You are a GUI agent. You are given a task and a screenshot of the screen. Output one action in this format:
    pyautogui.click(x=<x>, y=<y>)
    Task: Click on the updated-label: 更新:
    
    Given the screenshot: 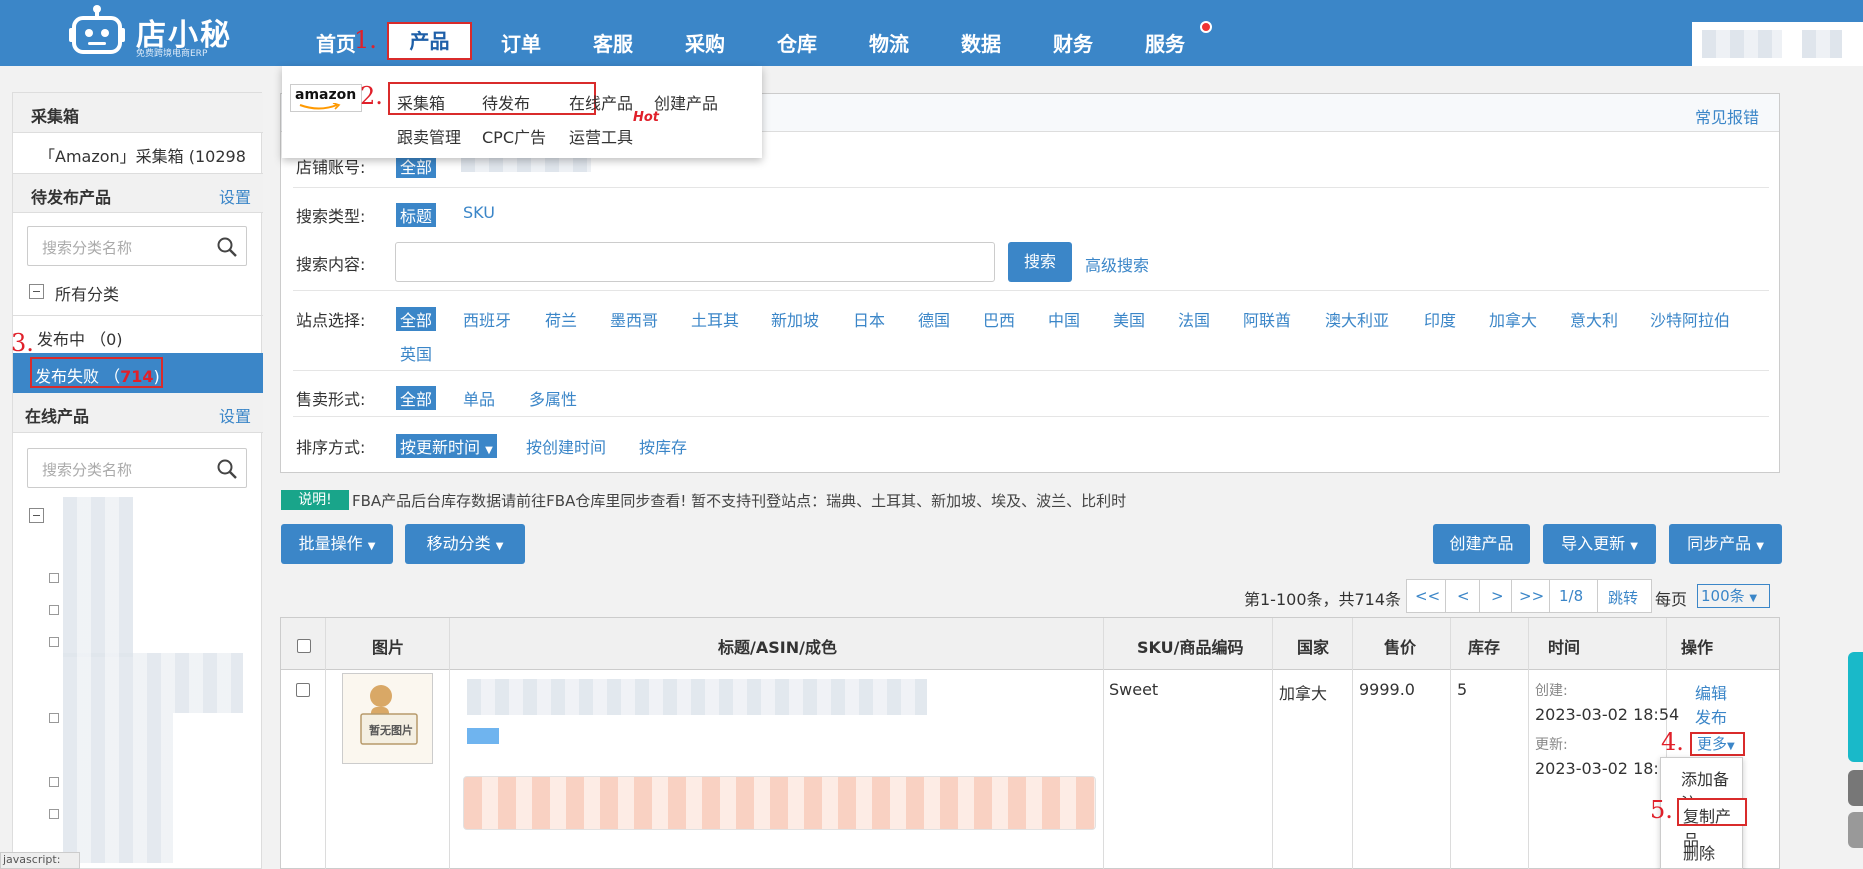 What is the action you would take?
    pyautogui.click(x=1551, y=745)
    